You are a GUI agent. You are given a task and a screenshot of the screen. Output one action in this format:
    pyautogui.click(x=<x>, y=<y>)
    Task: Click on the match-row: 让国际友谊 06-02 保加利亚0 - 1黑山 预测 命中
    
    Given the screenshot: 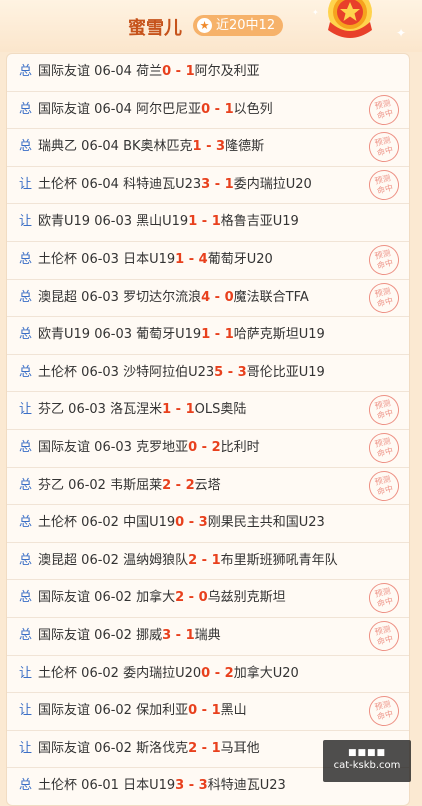 What is the action you would take?
    pyautogui.click(x=208, y=712)
    